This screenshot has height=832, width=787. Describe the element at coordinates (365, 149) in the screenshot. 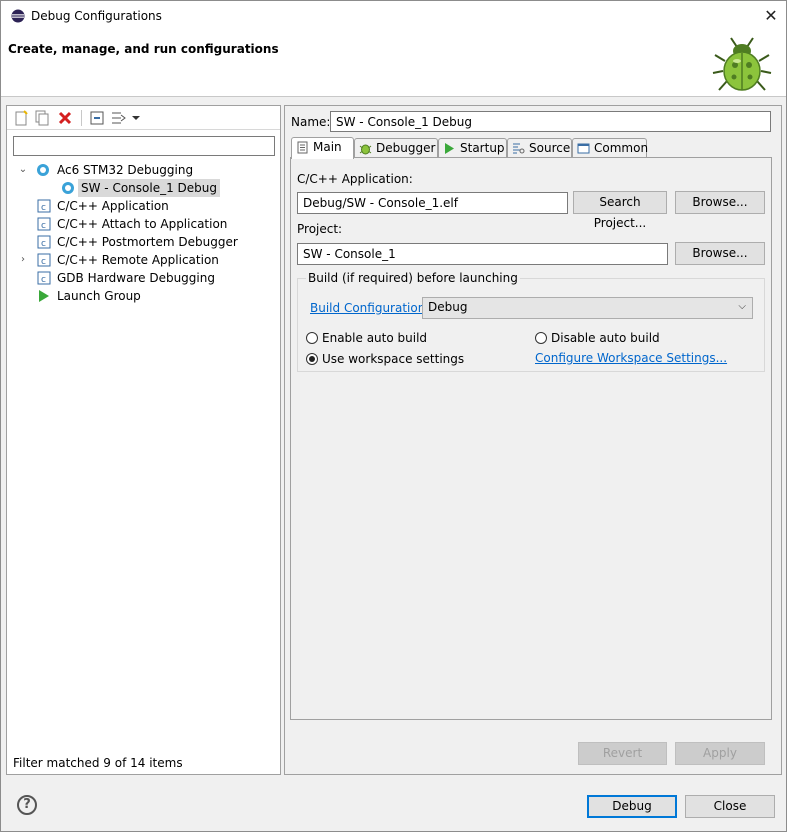

I see `debugger-tab-icon` at that location.